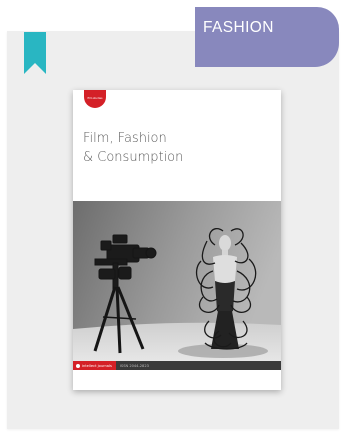 This screenshot has width=346, height=437. I want to click on cover-badge: film studies, so click(95, 99).